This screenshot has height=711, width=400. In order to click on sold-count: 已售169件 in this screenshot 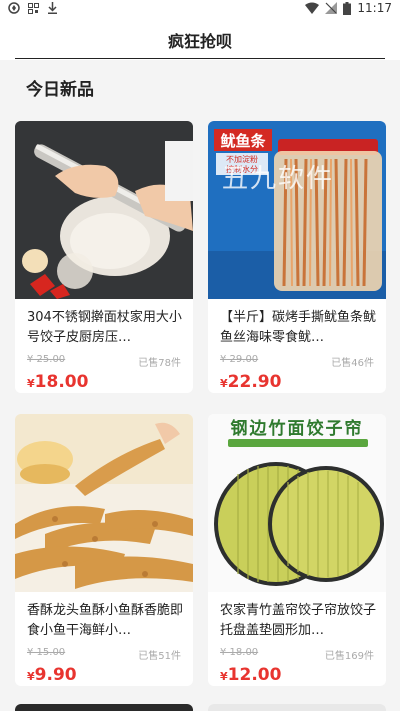, I will do `click(349, 656)`.